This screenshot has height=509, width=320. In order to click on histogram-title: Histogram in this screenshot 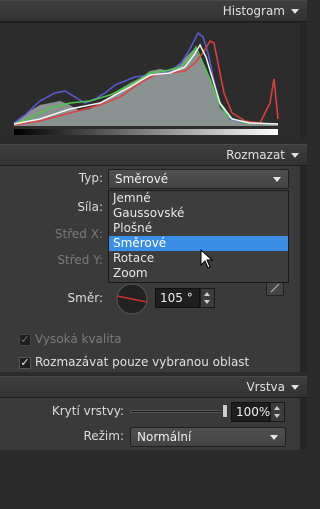, I will do `click(253, 11)`.